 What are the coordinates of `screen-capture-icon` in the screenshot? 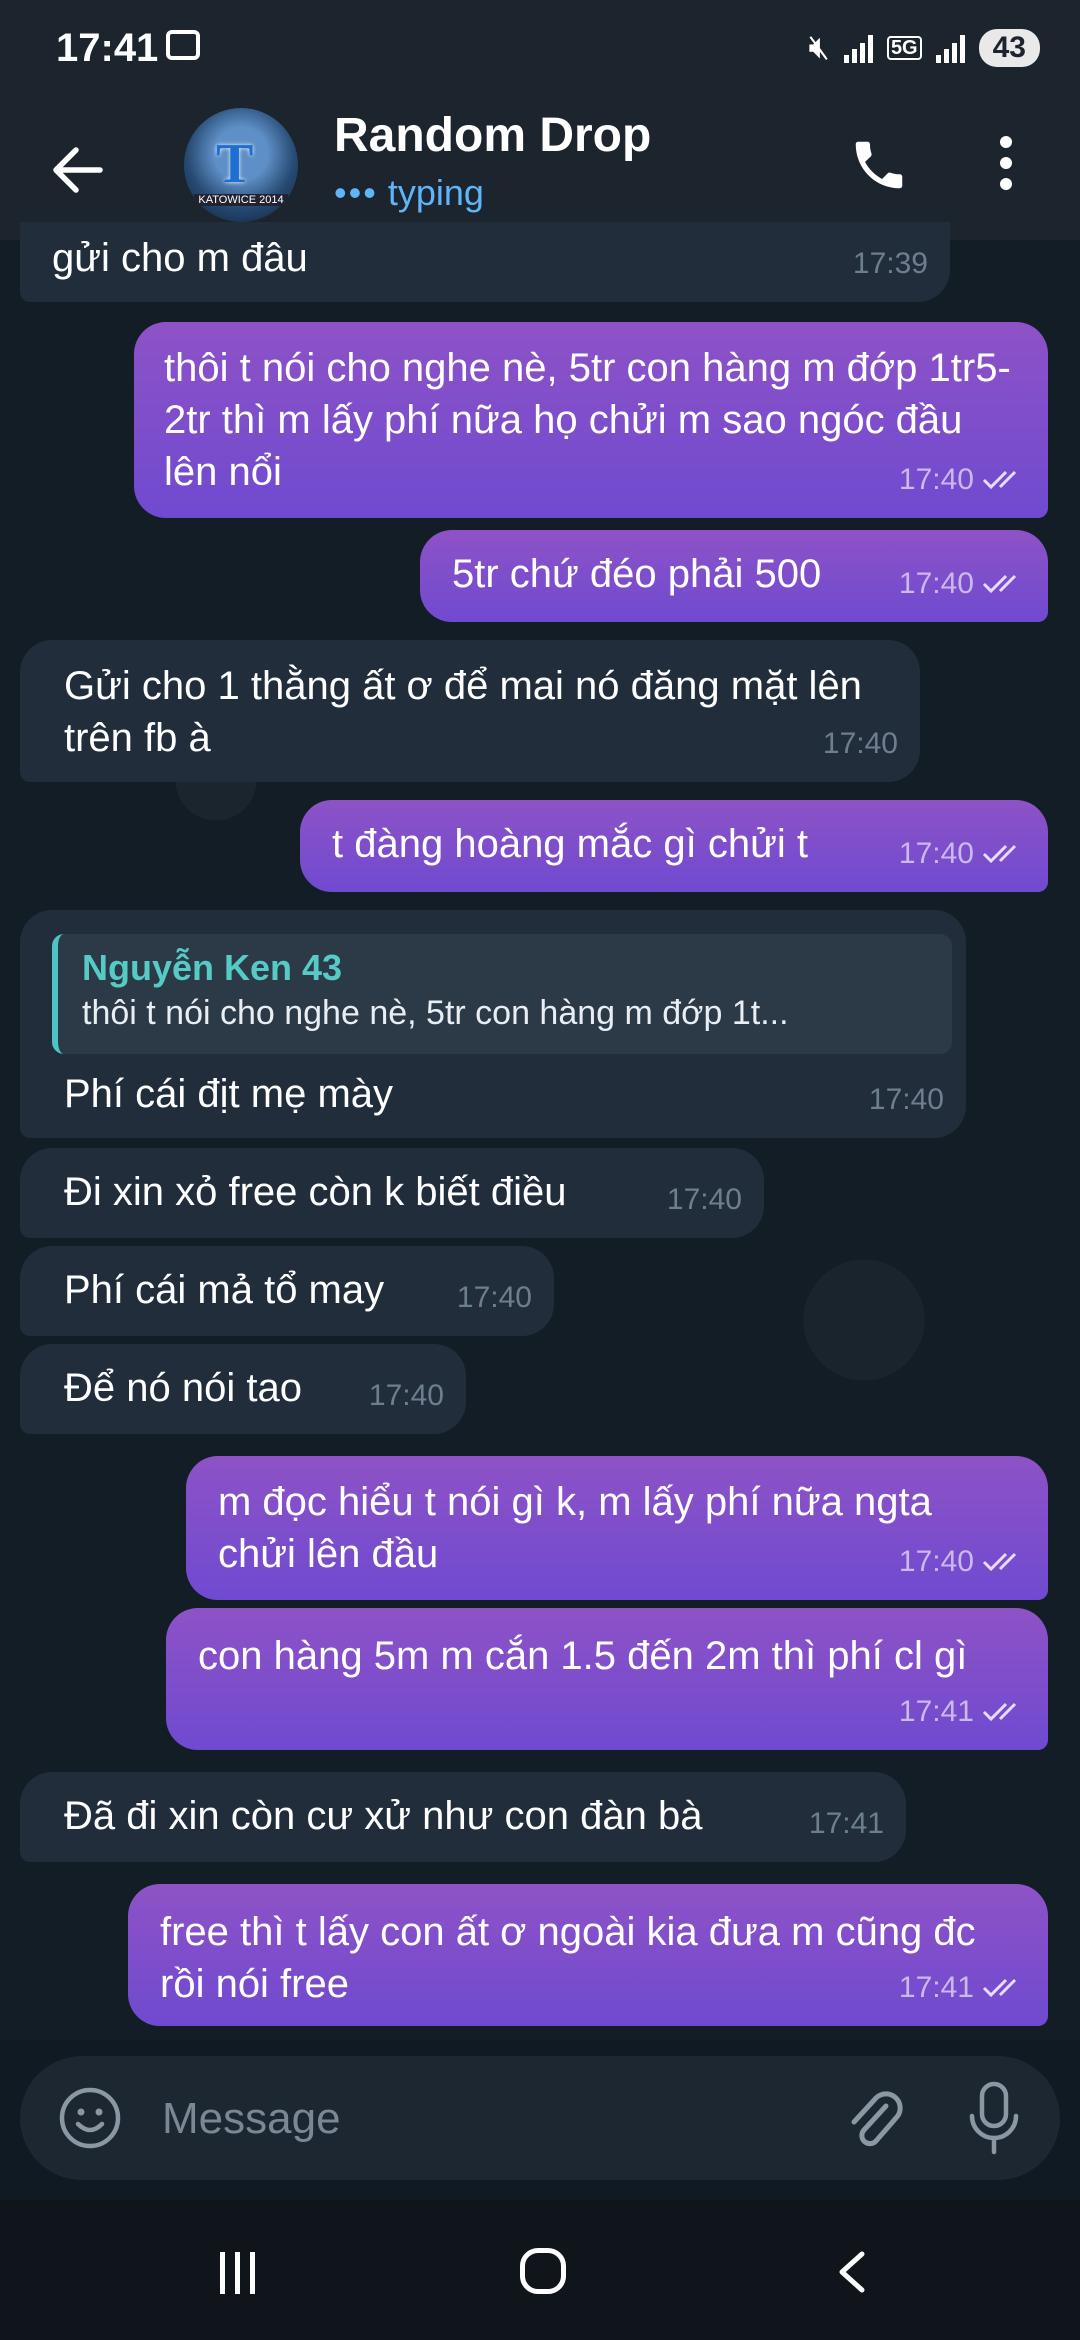 It's located at (183, 45).